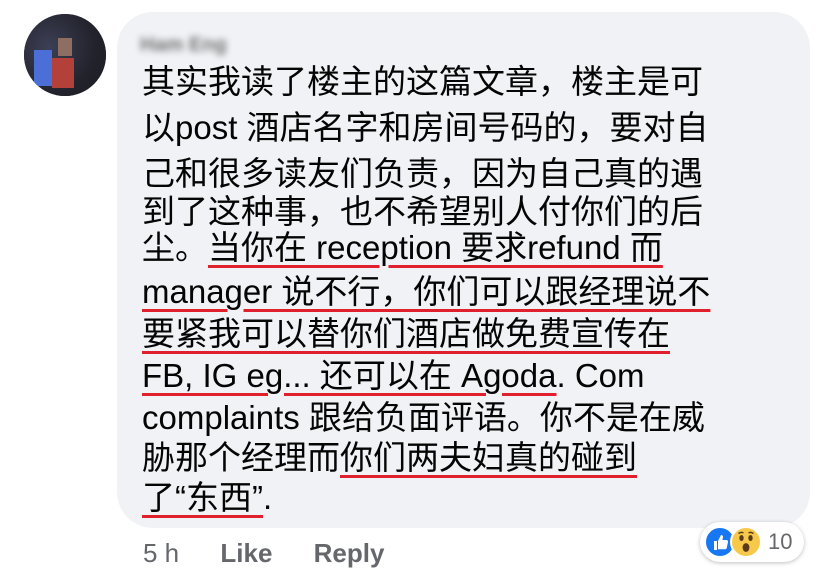 The width and height of the screenshot is (828, 581). What do you see at coordinates (175, 247) in the screenshot?
I see `comment-text: 尘。` at bounding box center [175, 247].